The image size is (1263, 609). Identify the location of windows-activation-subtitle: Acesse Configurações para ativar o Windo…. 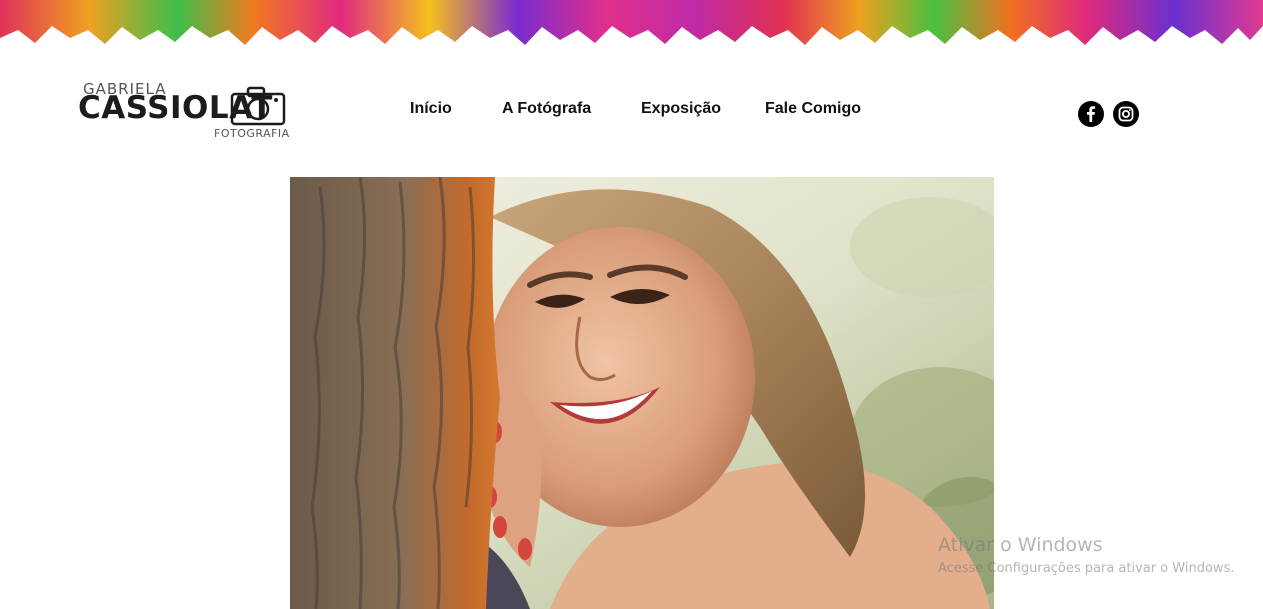
(1086, 568).